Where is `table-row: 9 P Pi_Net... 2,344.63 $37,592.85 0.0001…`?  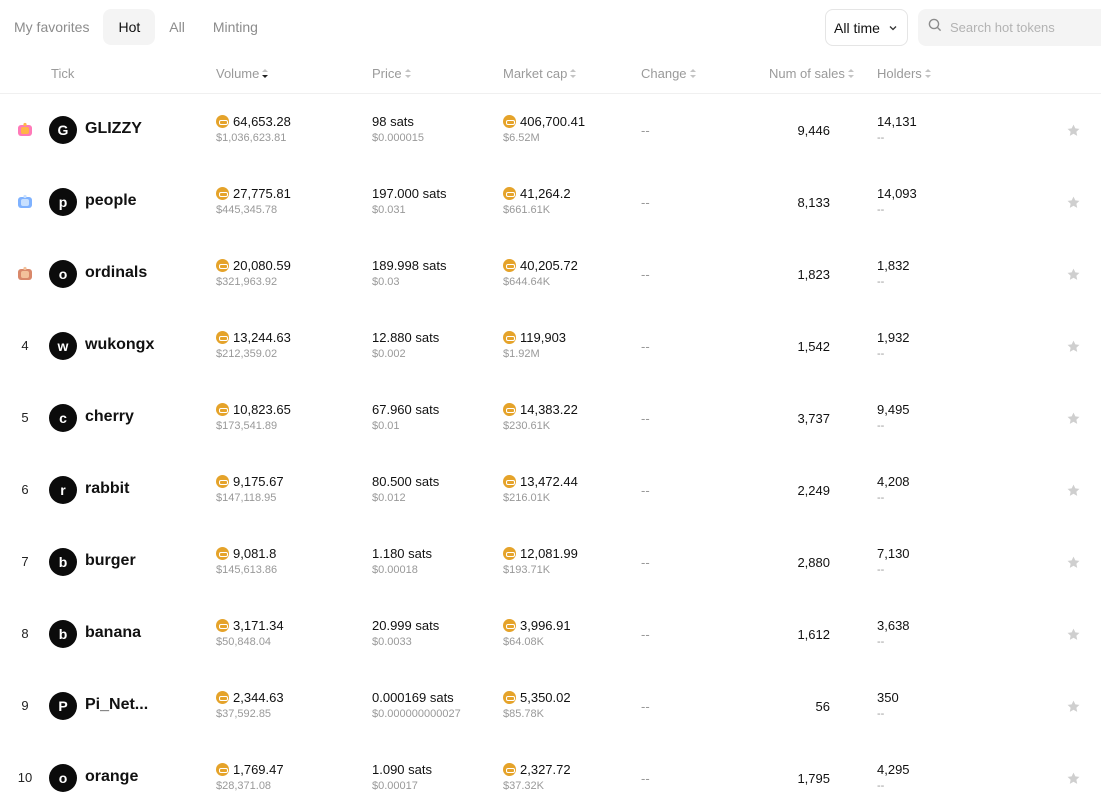
table-row: 9 P Pi_Net... 2,344.63 $37,592.85 0.0001… is located at coordinates (550, 706).